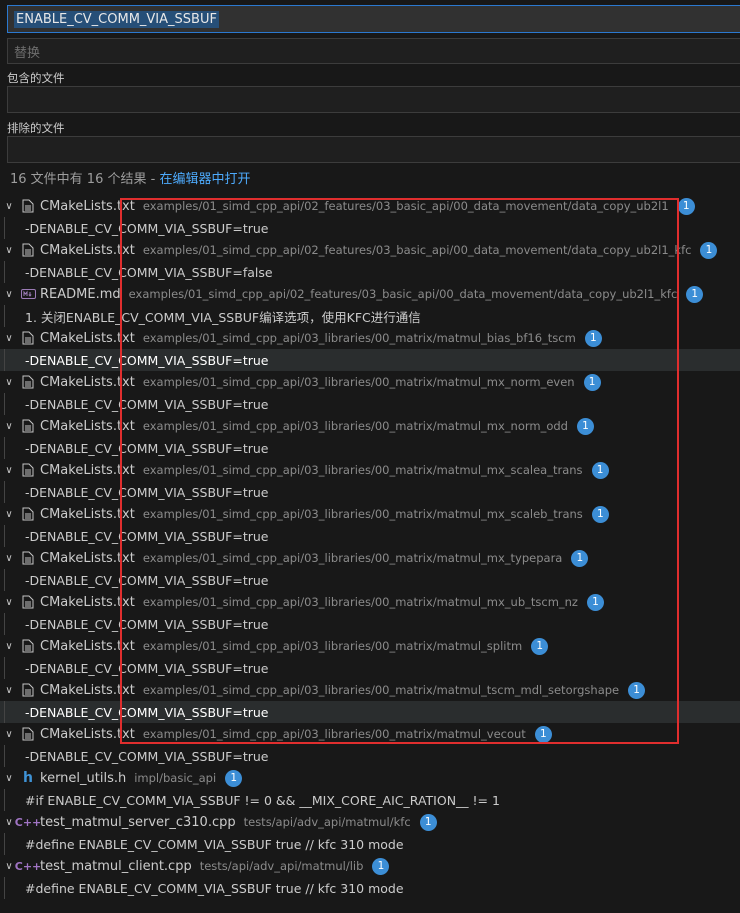  Describe the element at coordinates (370, 778) in the screenshot. I see `result-file-row: ∨ h kernel_utils.h impl/basic_api 1` at that location.